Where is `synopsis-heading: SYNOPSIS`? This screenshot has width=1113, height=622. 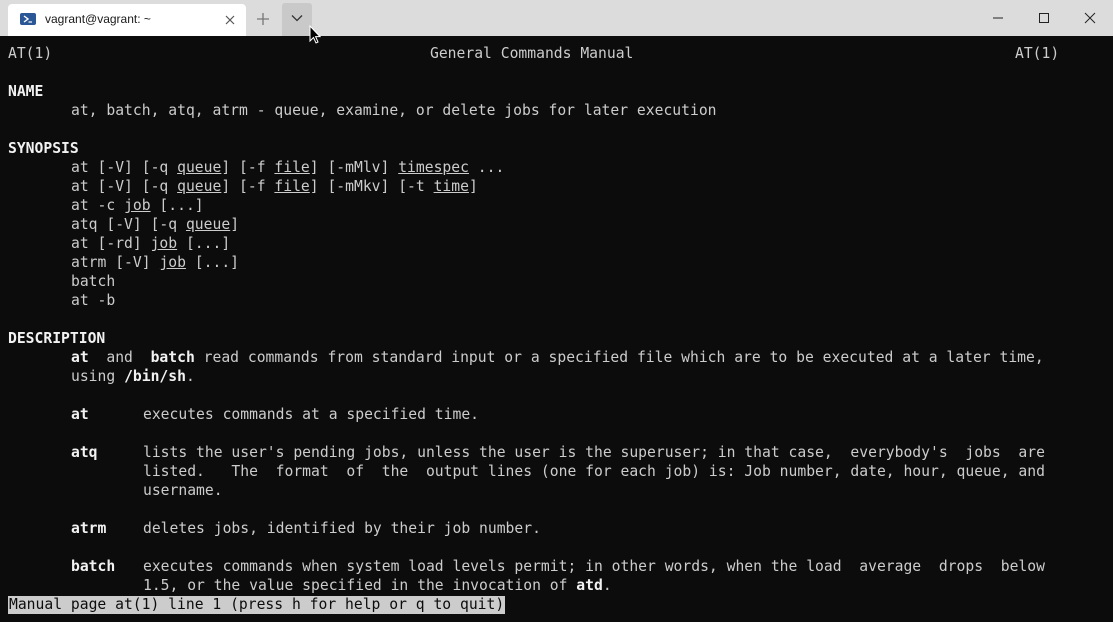 synopsis-heading: SYNOPSIS is located at coordinates (43, 148).